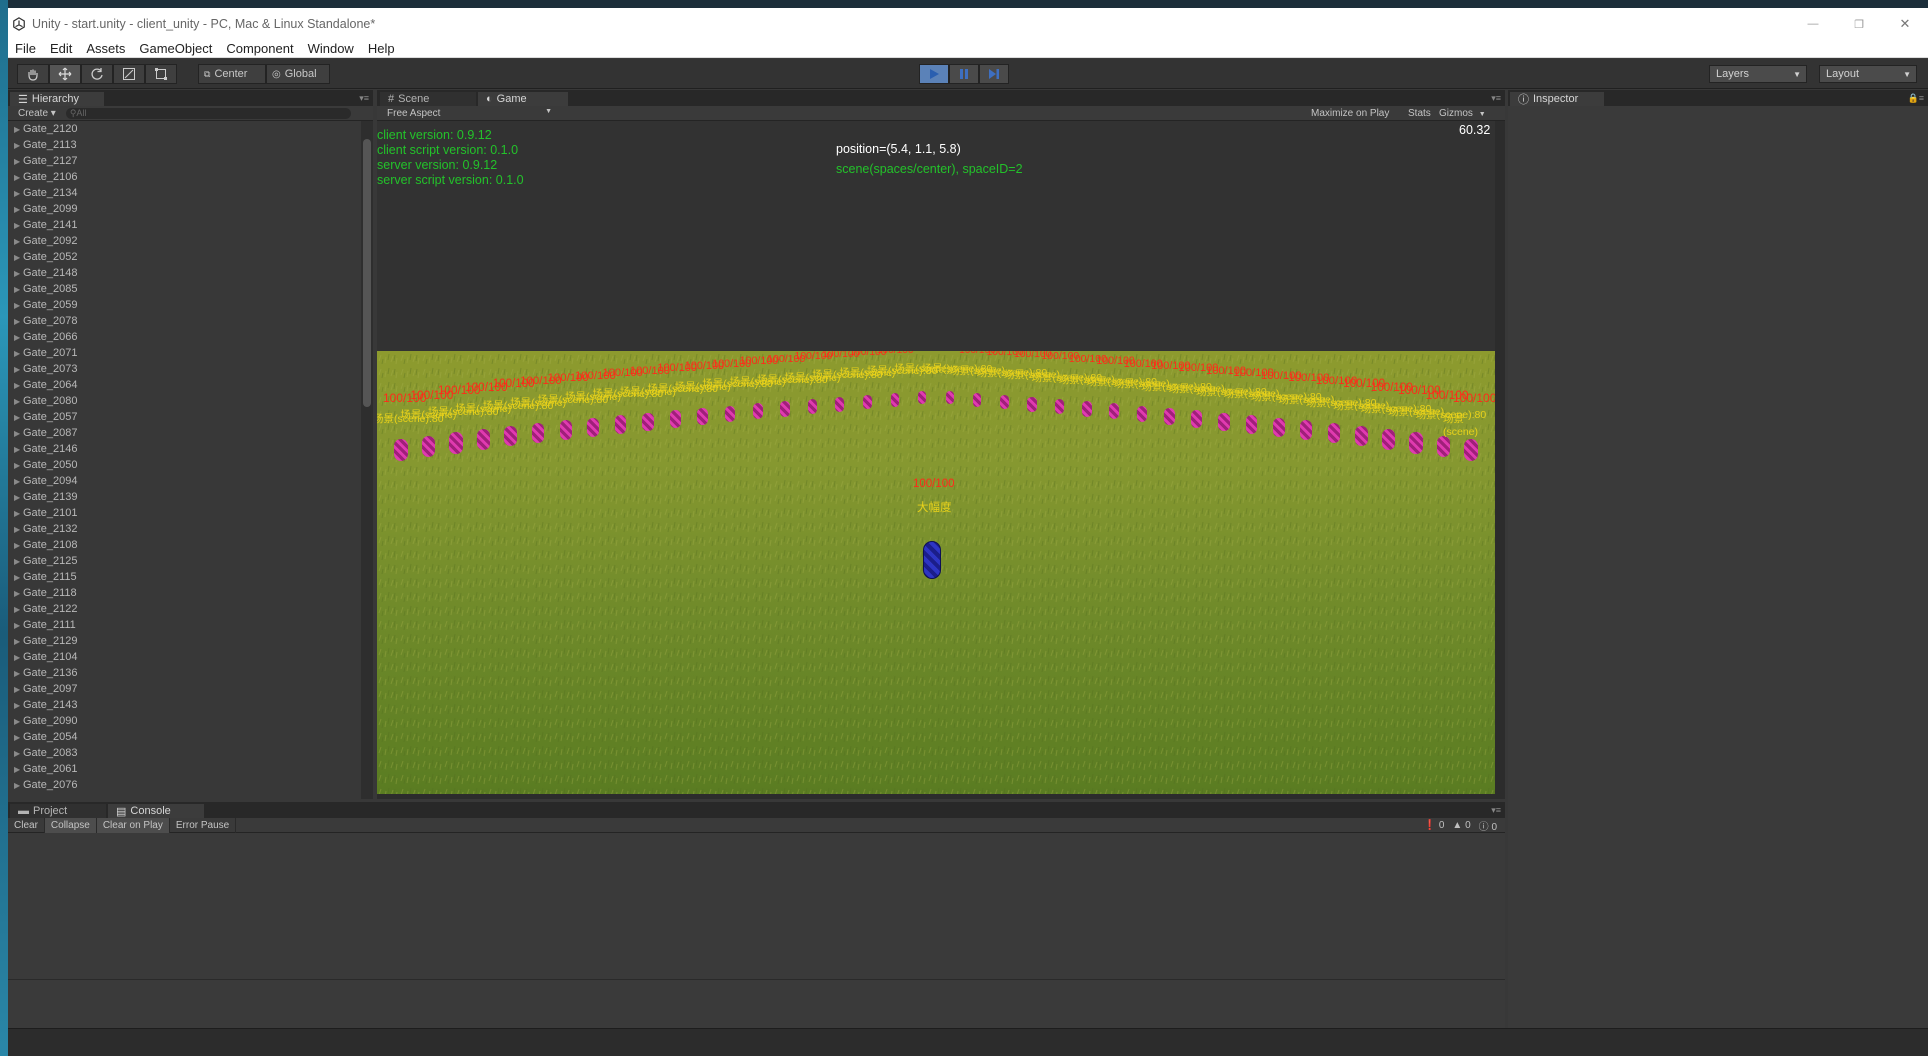  Describe the element at coordinates (932, 560) in the screenshot. I see `player-avatar` at that location.